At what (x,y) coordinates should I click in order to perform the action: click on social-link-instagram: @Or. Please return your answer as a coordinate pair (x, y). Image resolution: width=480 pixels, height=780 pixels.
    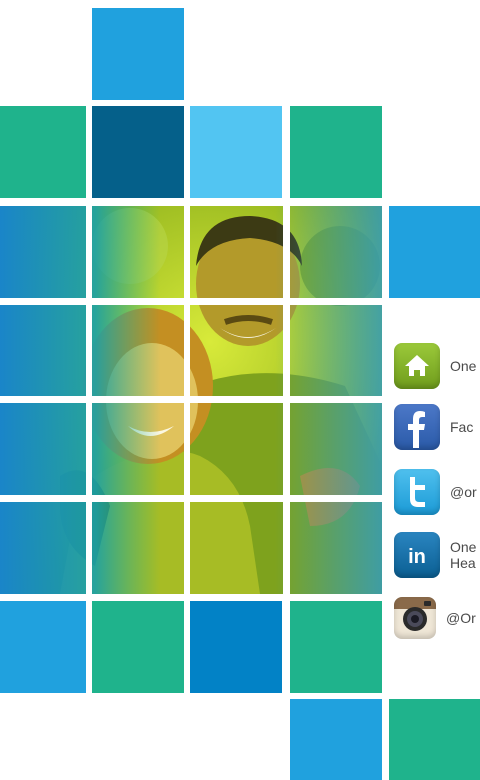
    Looking at the image, I should click on (435, 618).